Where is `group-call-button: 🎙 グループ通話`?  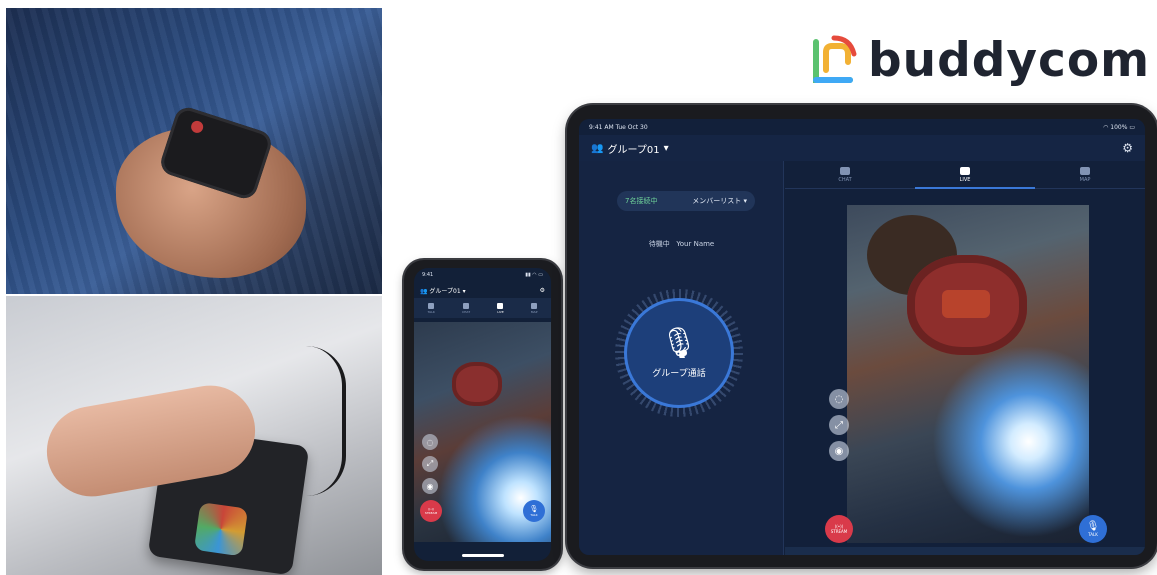 group-call-button: 🎙 グループ通話 is located at coordinates (679, 353).